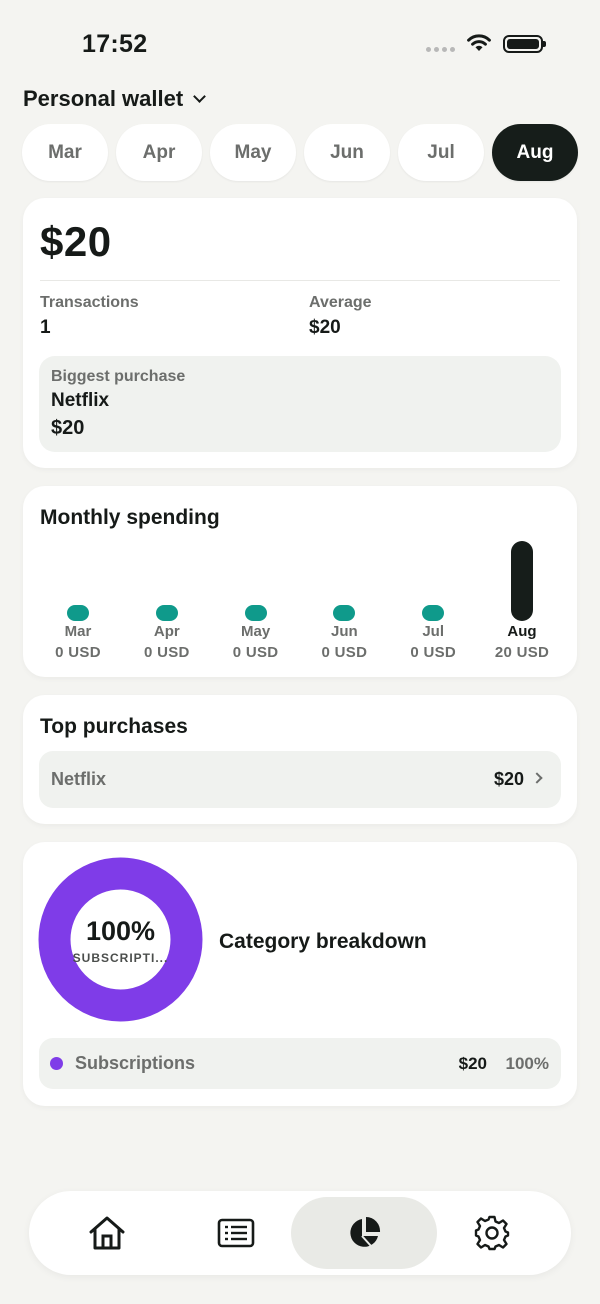 This screenshot has width=600, height=1304. I want to click on gear-icon, so click(492, 1233).